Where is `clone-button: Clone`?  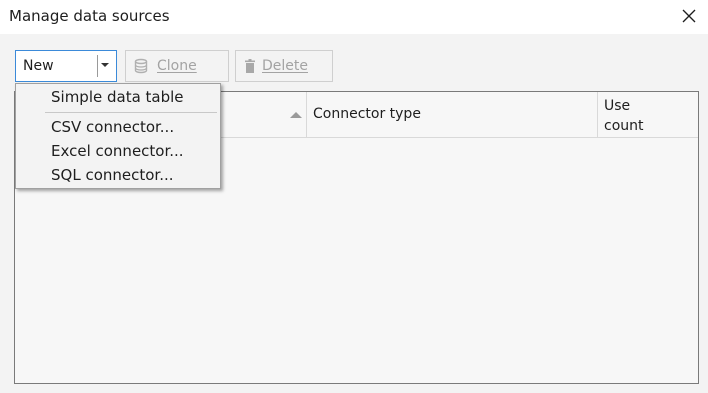
clone-button: Clone is located at coordinates (177, 66).